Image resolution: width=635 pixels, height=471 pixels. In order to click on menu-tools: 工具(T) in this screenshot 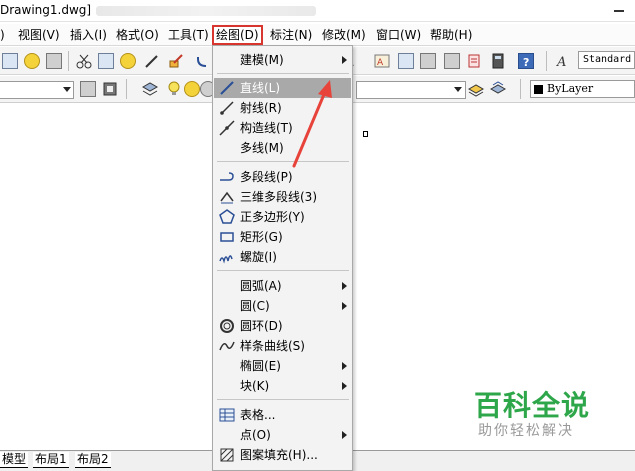, I will do `click(188, 35)`.